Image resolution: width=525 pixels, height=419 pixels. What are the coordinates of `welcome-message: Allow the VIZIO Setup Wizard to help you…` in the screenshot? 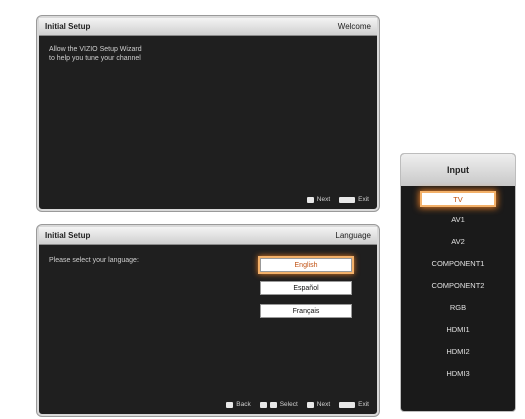 It's located at (144, 54).